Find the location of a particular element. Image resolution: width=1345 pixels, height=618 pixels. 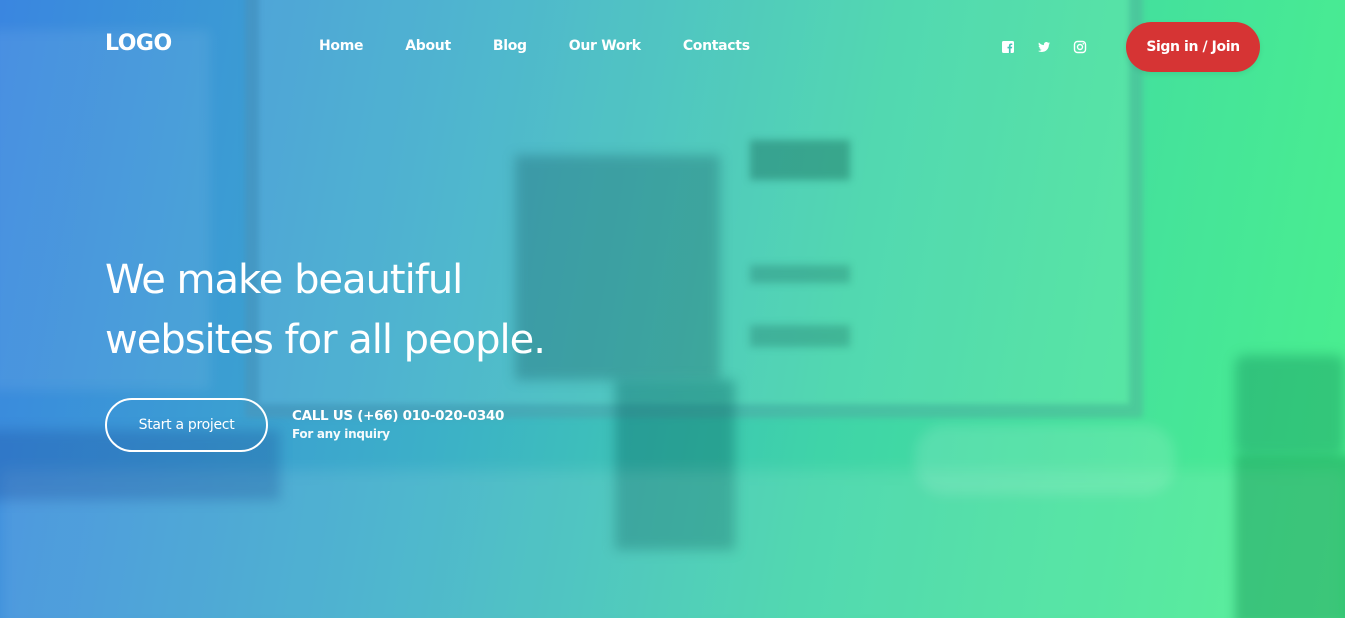

signin-button: Sign in / Join is located at coordinates (1193, 47).